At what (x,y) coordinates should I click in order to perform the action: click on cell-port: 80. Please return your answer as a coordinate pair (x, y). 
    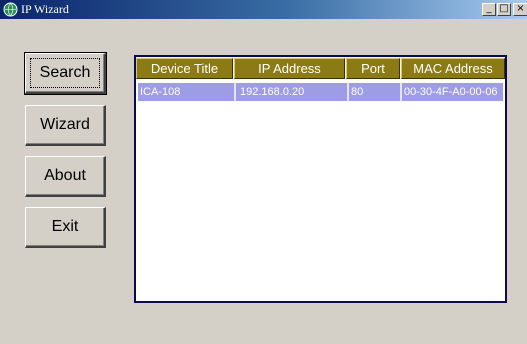
    Looking at the image, I should click on (374, 92).